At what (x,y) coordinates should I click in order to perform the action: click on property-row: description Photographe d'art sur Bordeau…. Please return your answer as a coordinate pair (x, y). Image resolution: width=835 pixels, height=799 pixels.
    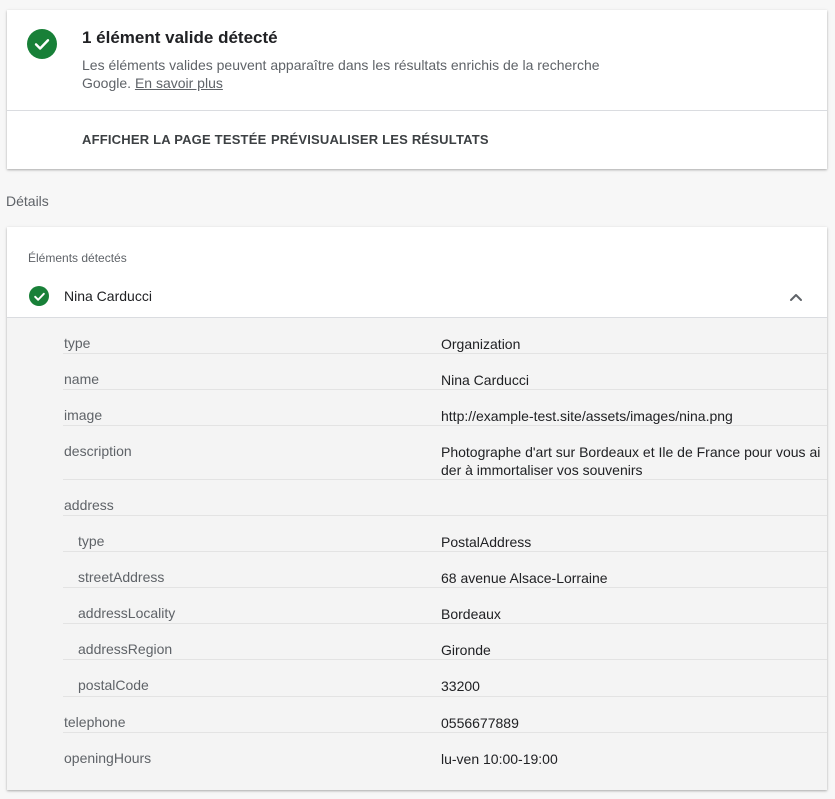
    Looking at the image, I should click on (445, 453).